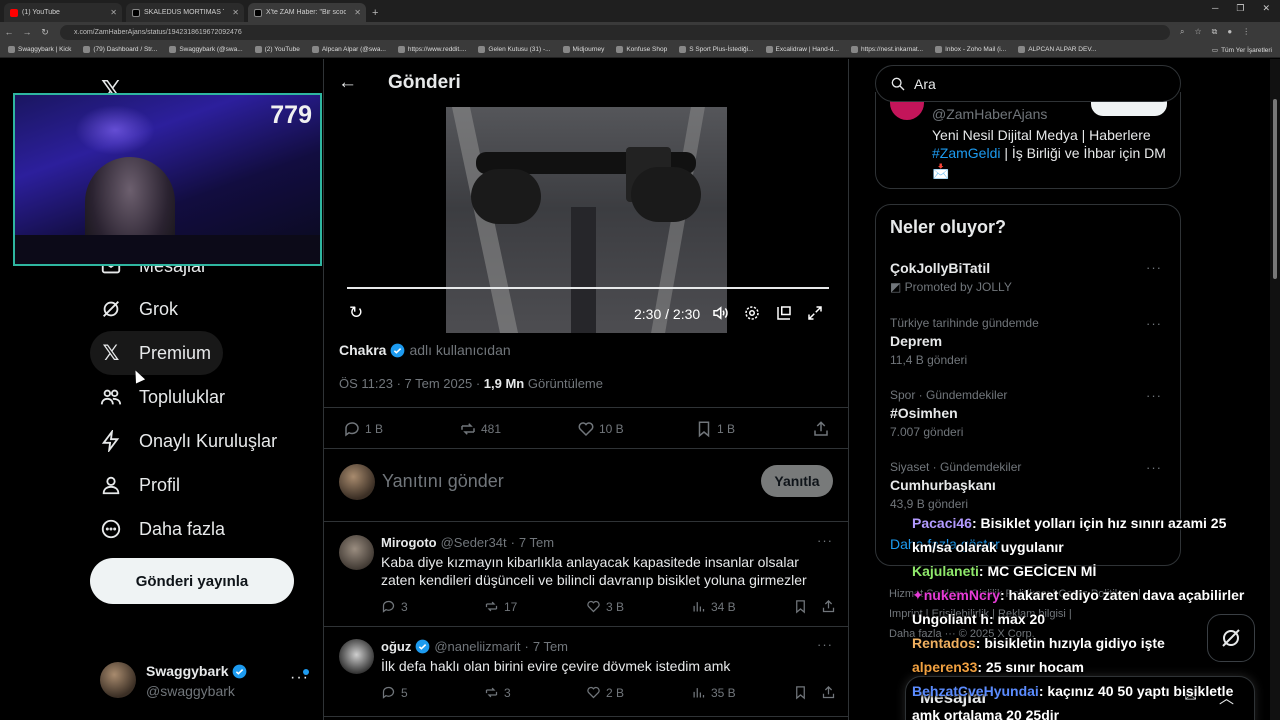  I want to click on profile-handle: @ZamHaberAjans, so click(989, 114).